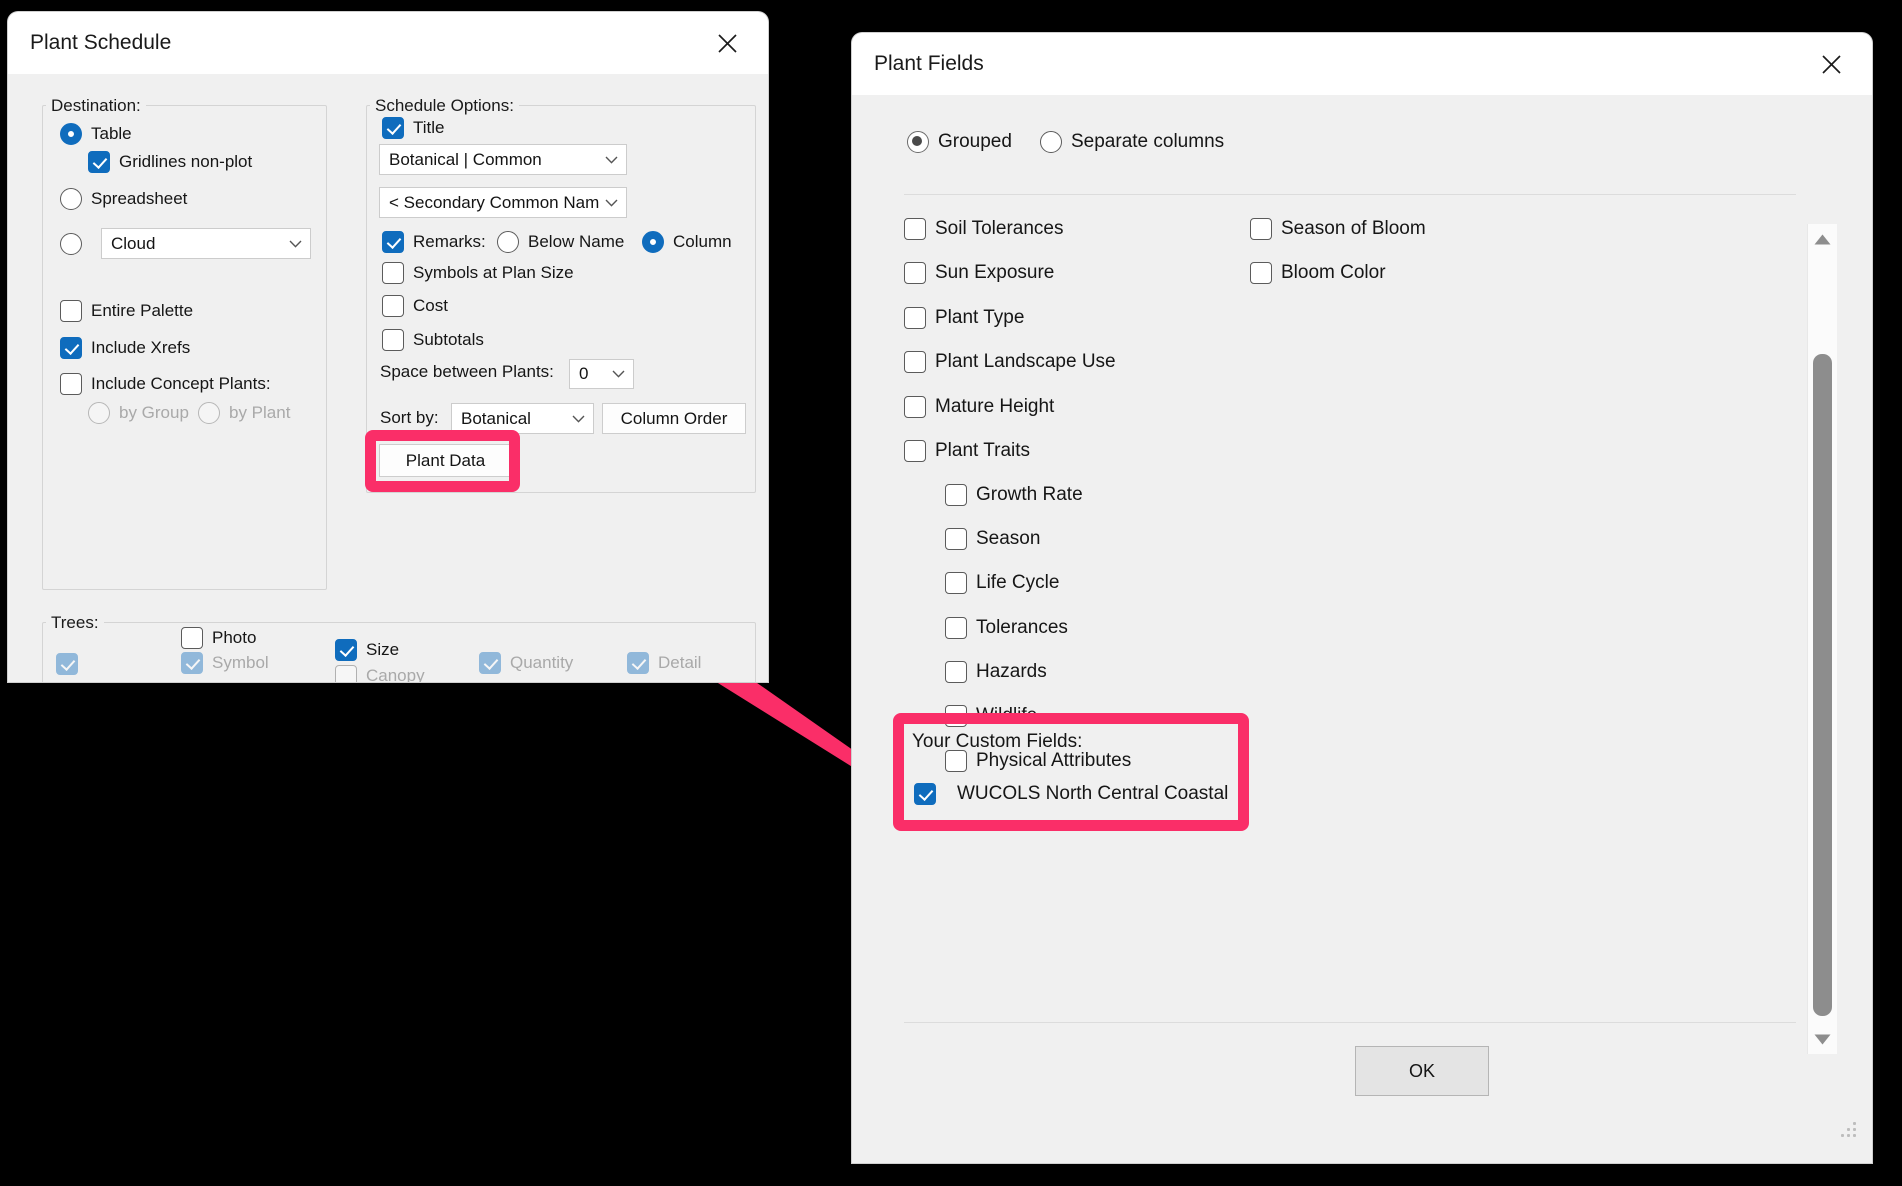  What do you see at coordinates (1318, 273) in the screenshot?
I see `checkbox-bloom-color: Bloom Color` at bounding box center [1318, 273].